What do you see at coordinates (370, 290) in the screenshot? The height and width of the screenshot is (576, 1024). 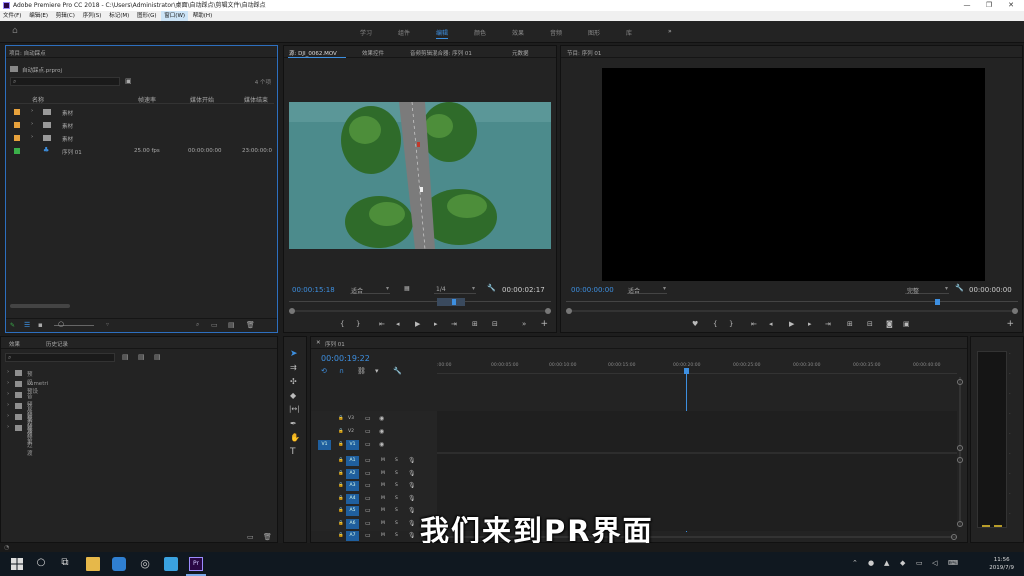 I see `source-fit-select: 适合 ▾` at bounding box center [370, 290].